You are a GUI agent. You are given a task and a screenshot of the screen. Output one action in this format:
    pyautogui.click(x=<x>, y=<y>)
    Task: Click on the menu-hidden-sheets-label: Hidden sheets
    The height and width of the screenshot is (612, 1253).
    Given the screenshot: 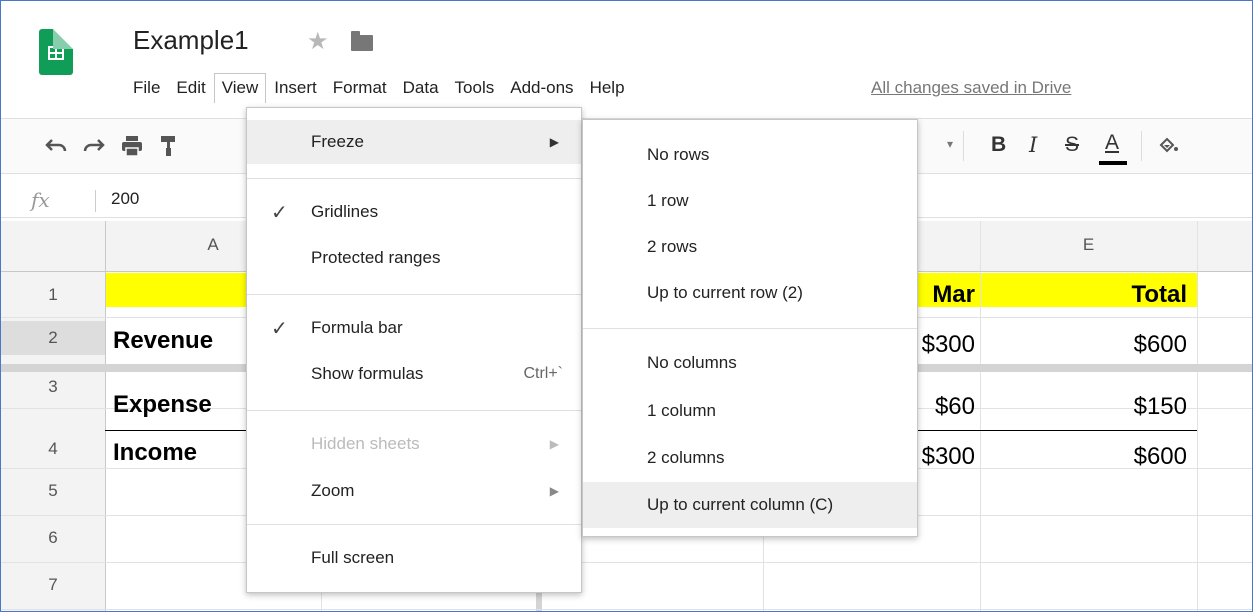 What is the action you would take?
    pyautogui.click(x=365, y=443)
    